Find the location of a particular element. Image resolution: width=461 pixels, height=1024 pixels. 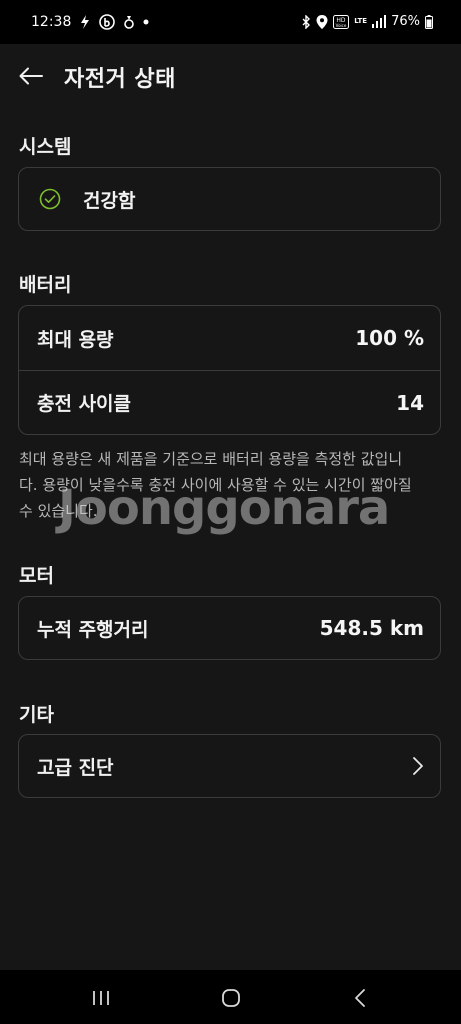

motor-section-title: 모터 is located at coordinates (36, 576).